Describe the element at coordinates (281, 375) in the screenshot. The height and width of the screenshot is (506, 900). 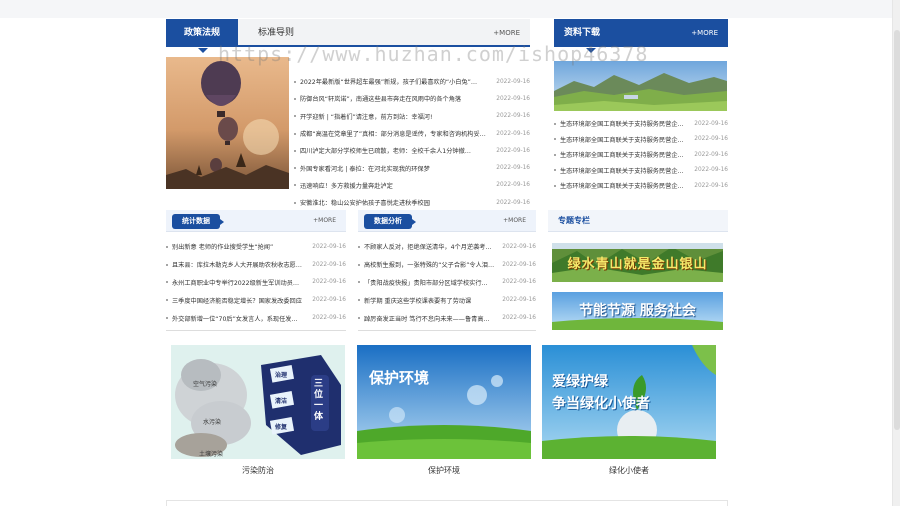
I see `label-govern: 治理` at that location.